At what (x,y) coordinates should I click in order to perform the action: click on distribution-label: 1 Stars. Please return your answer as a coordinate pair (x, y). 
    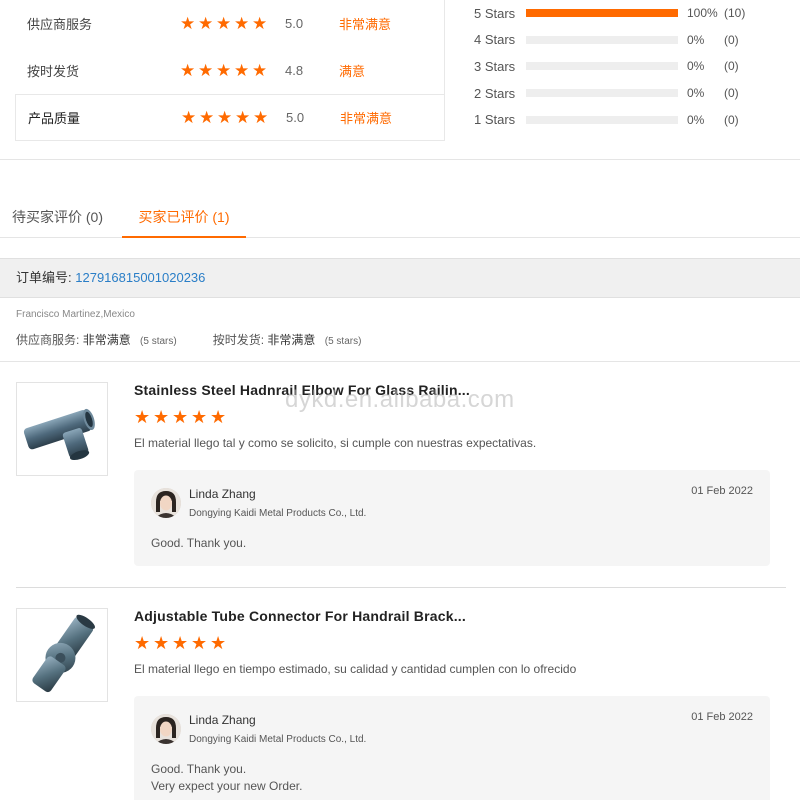
    Looking at the image, I should click on (495, 120).